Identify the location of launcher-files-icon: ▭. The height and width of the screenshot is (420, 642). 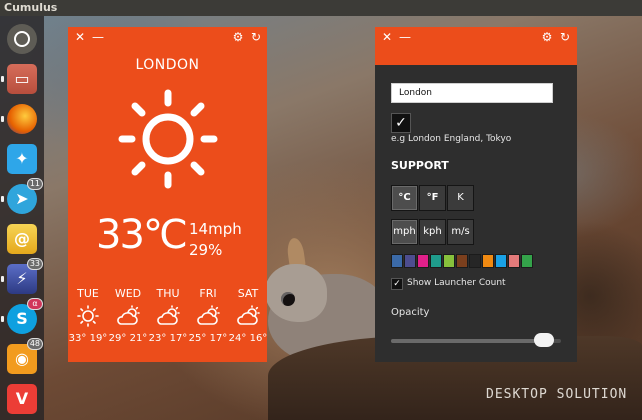
(19, 79).